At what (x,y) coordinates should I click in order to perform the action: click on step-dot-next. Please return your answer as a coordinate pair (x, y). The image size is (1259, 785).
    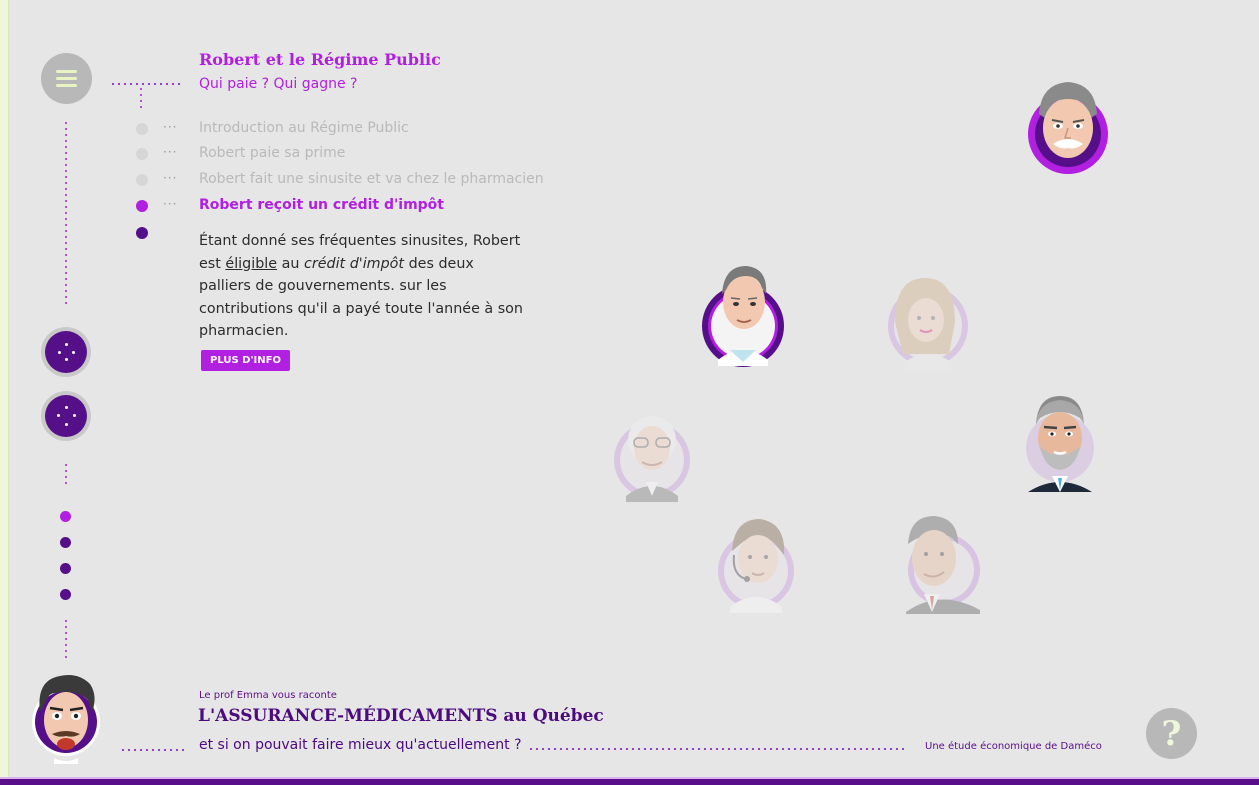
    Looking at the image, I should click on (142, 233).